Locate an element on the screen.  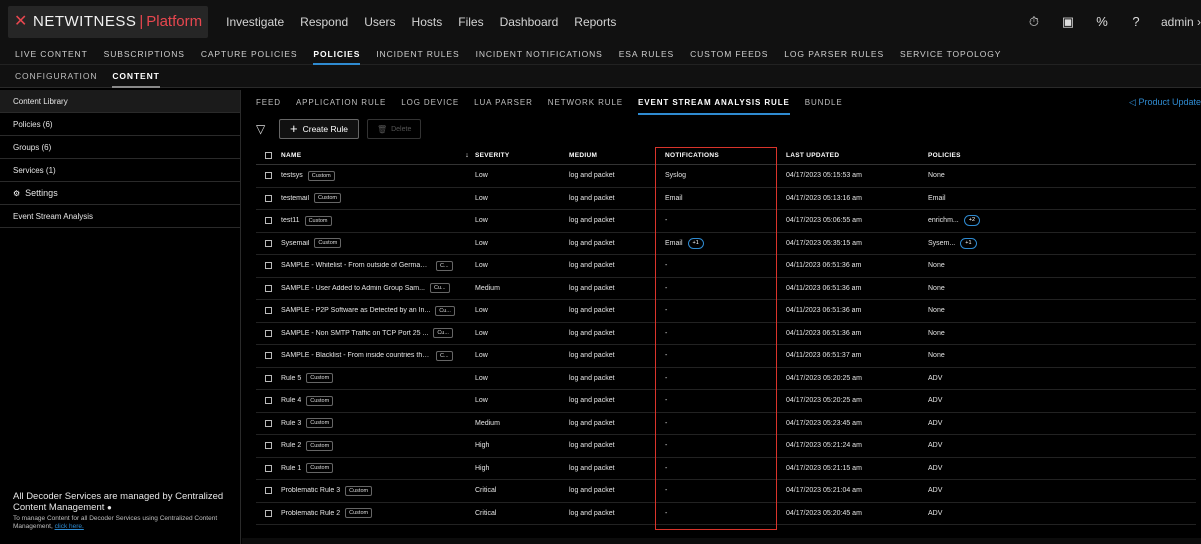
tab-log-device: LOG DEVICE is located at coordinates (430, 102).